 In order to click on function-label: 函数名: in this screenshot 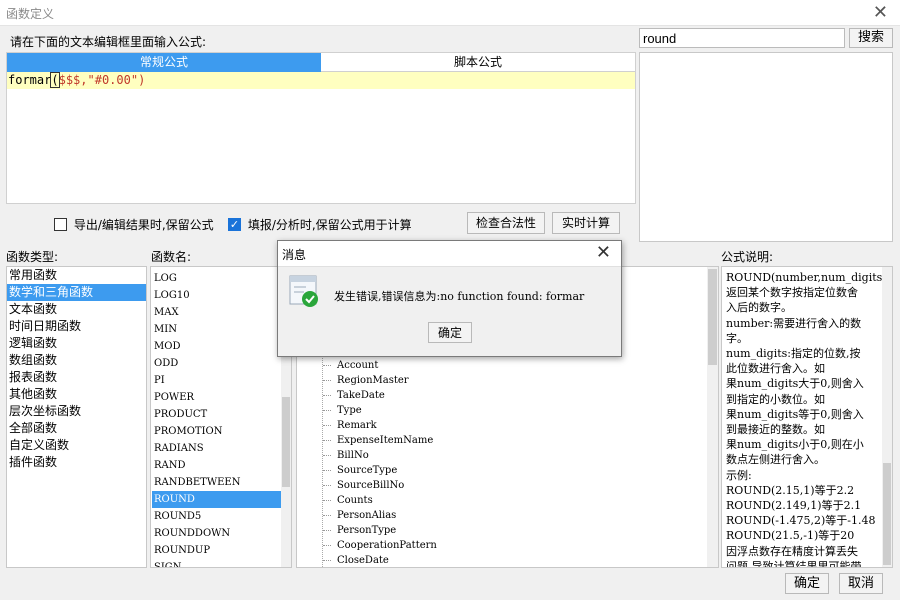, I will do `click(171, 257)`.